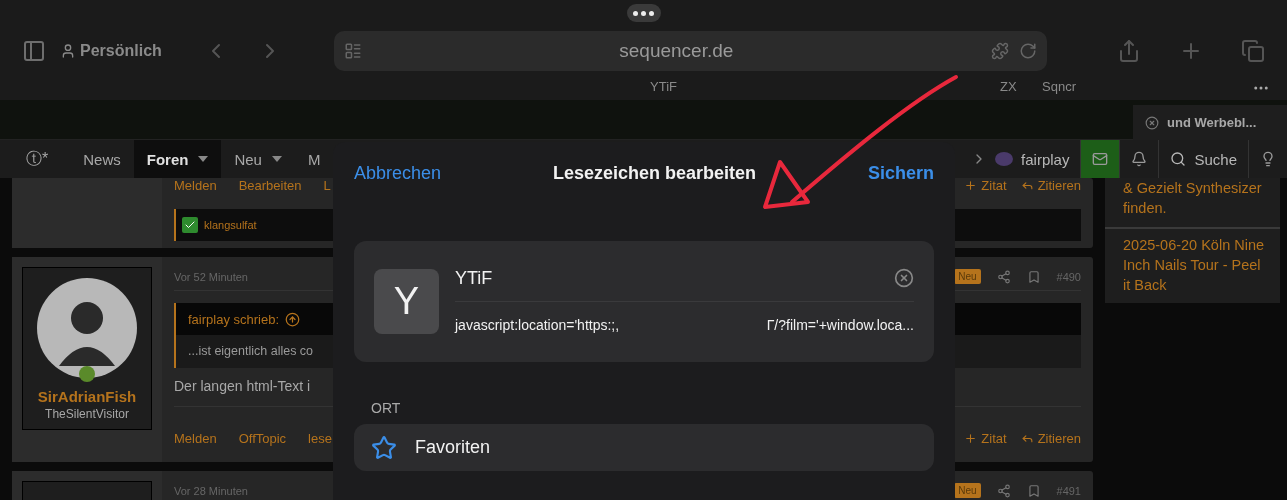  Describe the element at coordinates (1059, 86) in the screenshot. I see `bookmark-item: Sqncr` at that location.